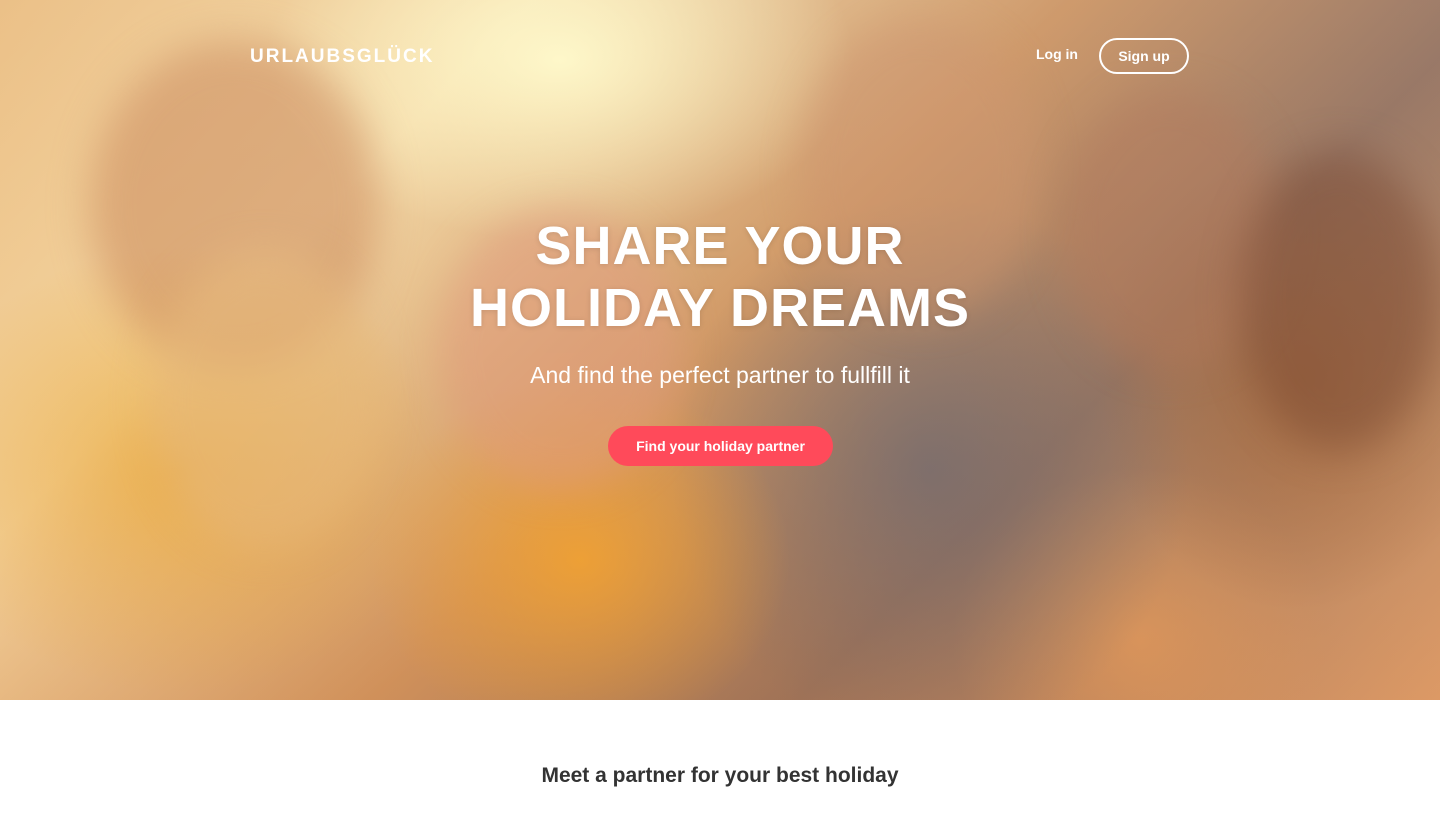 The width and height of the screenshot is (1440, 823). Describe the element at coordinates (1144, 56) in the screenshot. I see `signup-button: Sign up` at that location.